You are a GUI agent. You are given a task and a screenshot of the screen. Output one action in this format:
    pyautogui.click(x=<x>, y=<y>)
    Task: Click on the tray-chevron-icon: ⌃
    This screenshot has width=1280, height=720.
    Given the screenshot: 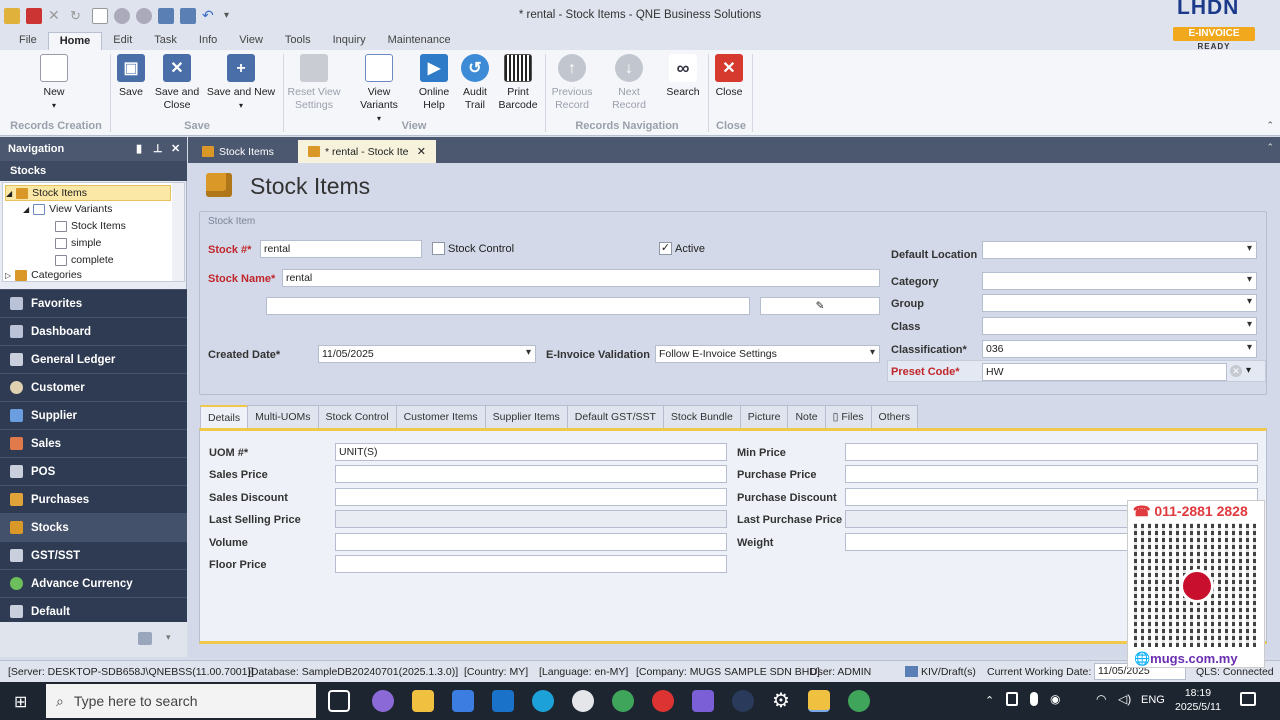 What is the action you would take?
    pyautogui.click(x=989, y=700)
    